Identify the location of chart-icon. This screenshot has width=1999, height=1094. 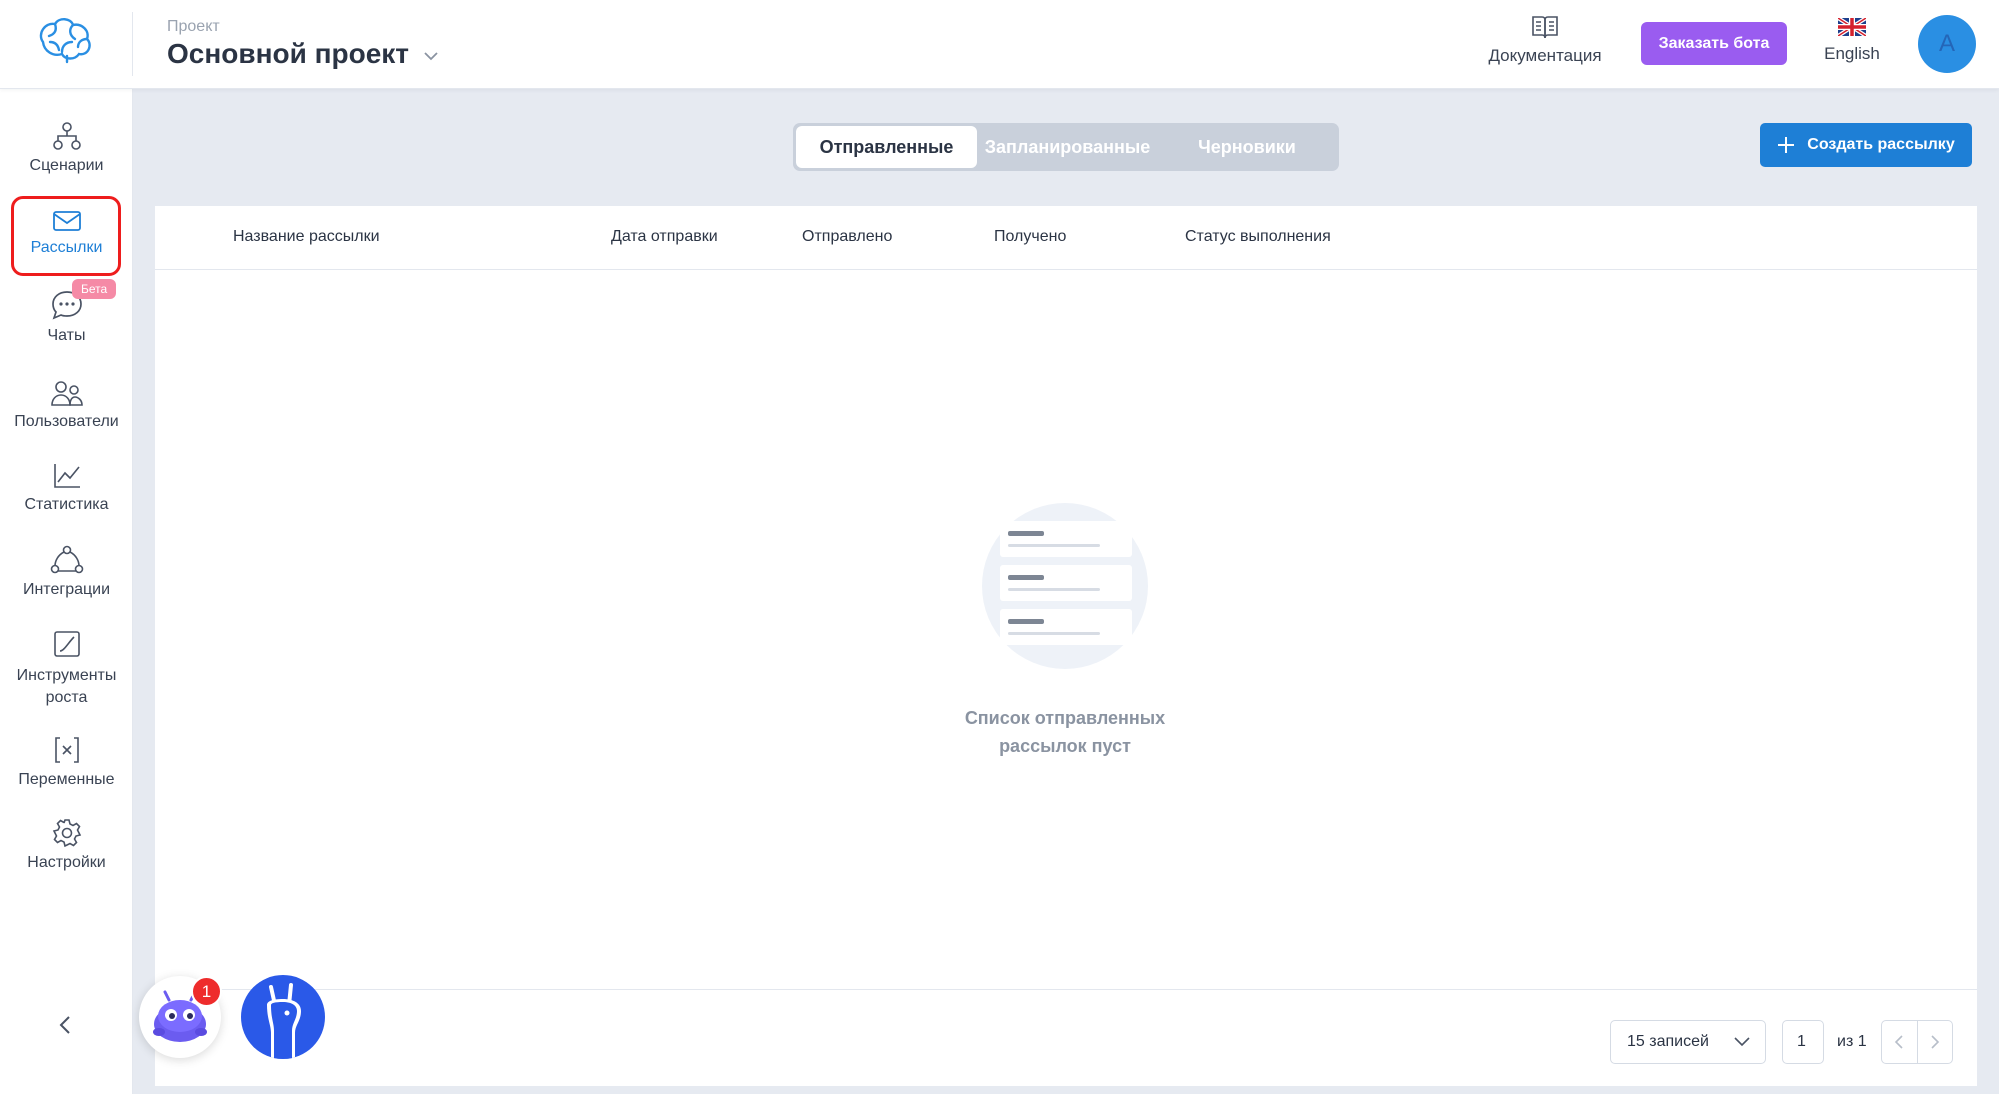
(66, 476).